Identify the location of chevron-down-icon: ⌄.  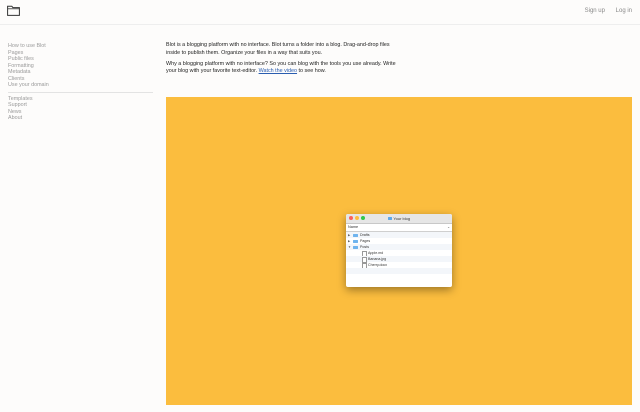
(448, 227).